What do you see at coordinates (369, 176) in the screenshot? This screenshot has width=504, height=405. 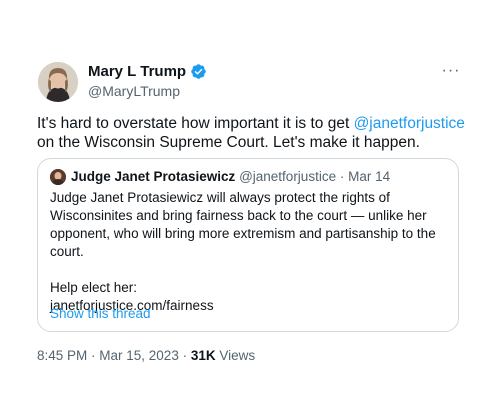 I see `quoted-date: Mar 14` at bounding box center [369, 176].